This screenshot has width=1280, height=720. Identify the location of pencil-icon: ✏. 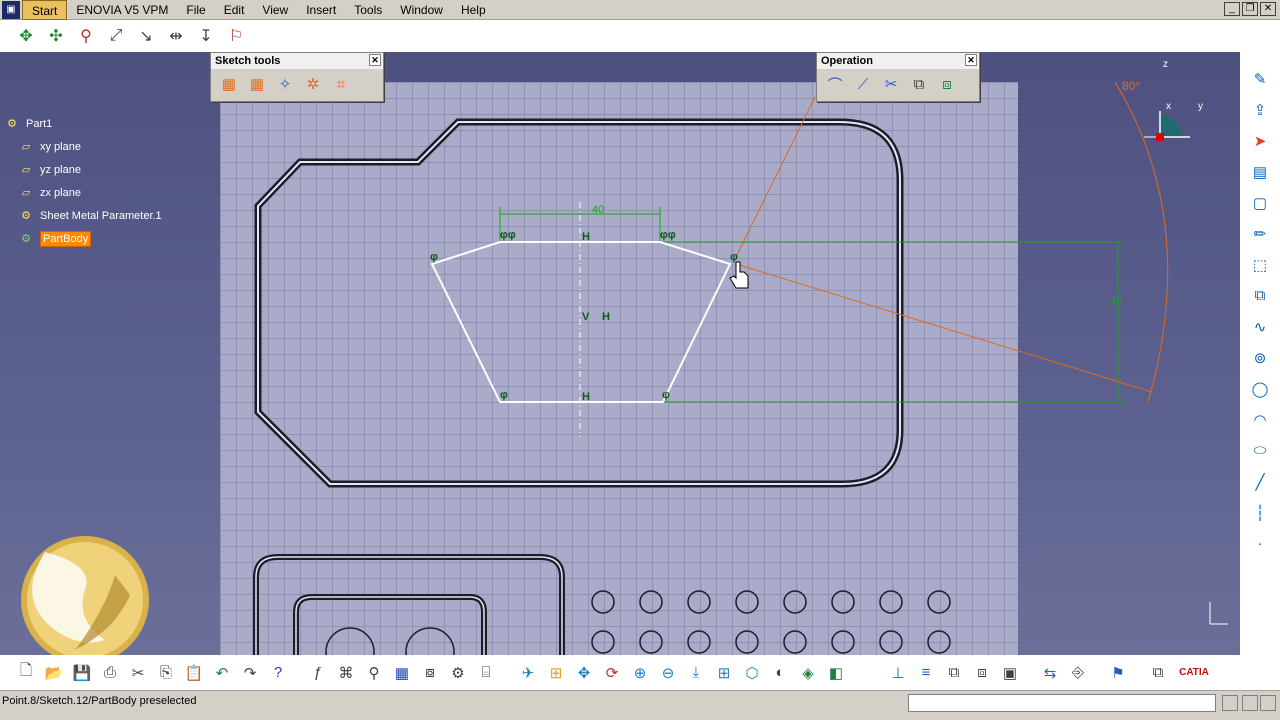
(1260, 233).